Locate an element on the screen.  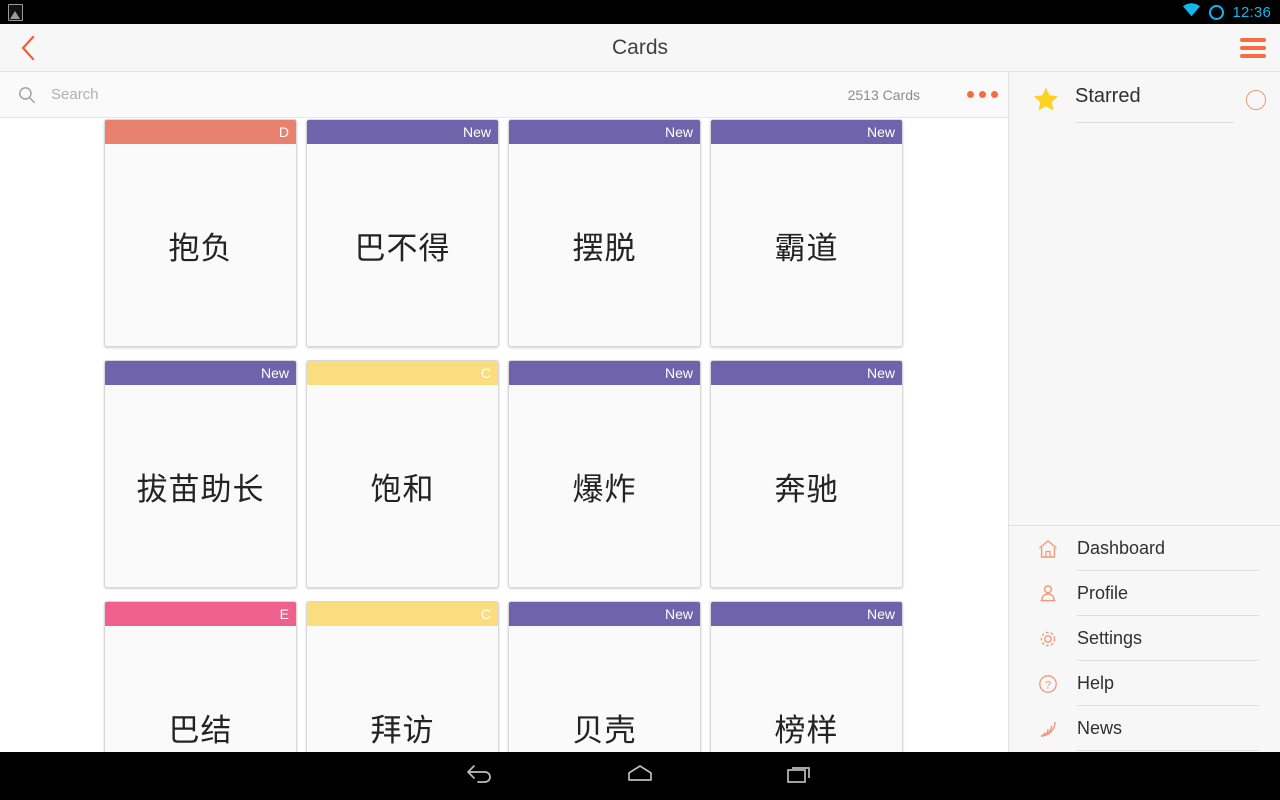
action-bar: Cards is located at coordinates (640, 48).